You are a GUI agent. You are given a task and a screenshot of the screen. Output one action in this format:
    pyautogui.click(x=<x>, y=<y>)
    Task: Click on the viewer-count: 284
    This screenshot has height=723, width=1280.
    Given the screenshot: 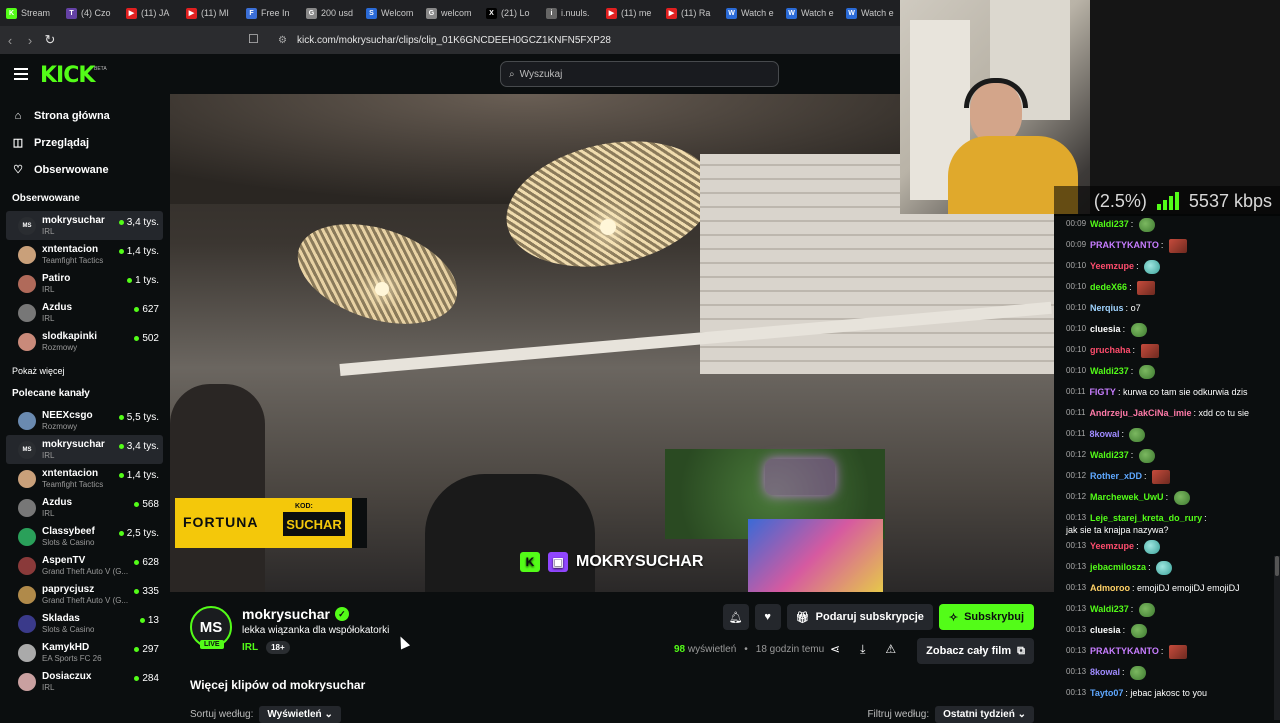 What is the action you would take?
    pyautogui.click(x=150, y=678)
    